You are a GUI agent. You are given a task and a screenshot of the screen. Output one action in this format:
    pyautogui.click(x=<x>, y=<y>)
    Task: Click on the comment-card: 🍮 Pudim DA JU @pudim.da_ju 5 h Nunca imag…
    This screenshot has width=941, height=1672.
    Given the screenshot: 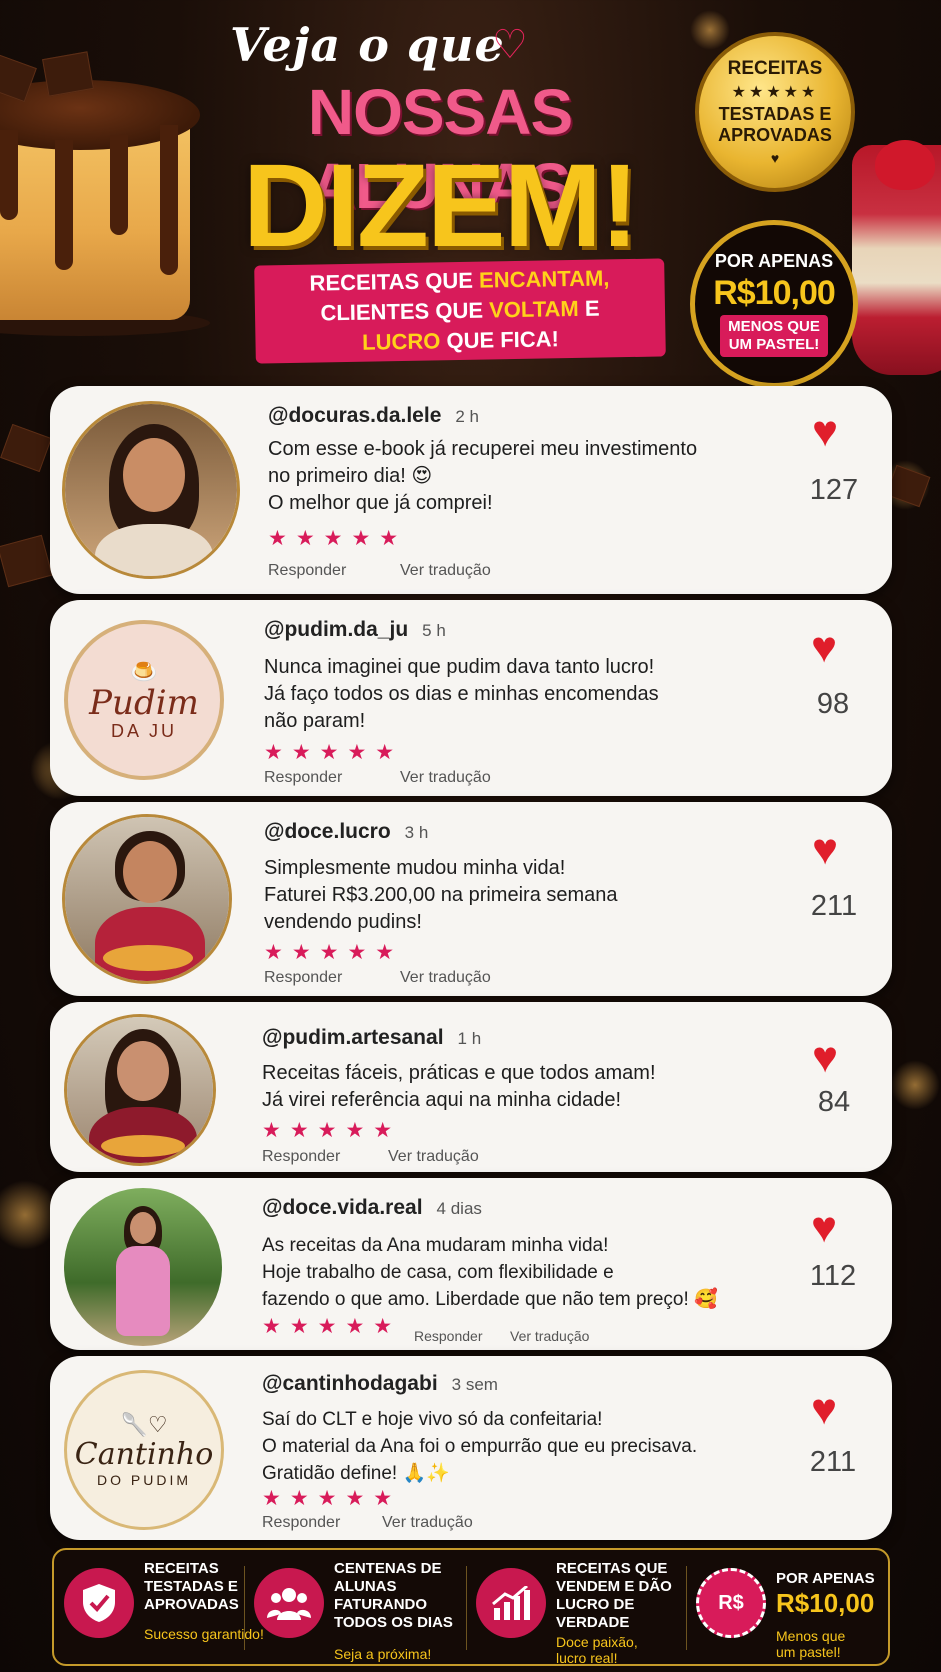 What is the action you would take?
    pyautogui.click(x=471, y=698)
    